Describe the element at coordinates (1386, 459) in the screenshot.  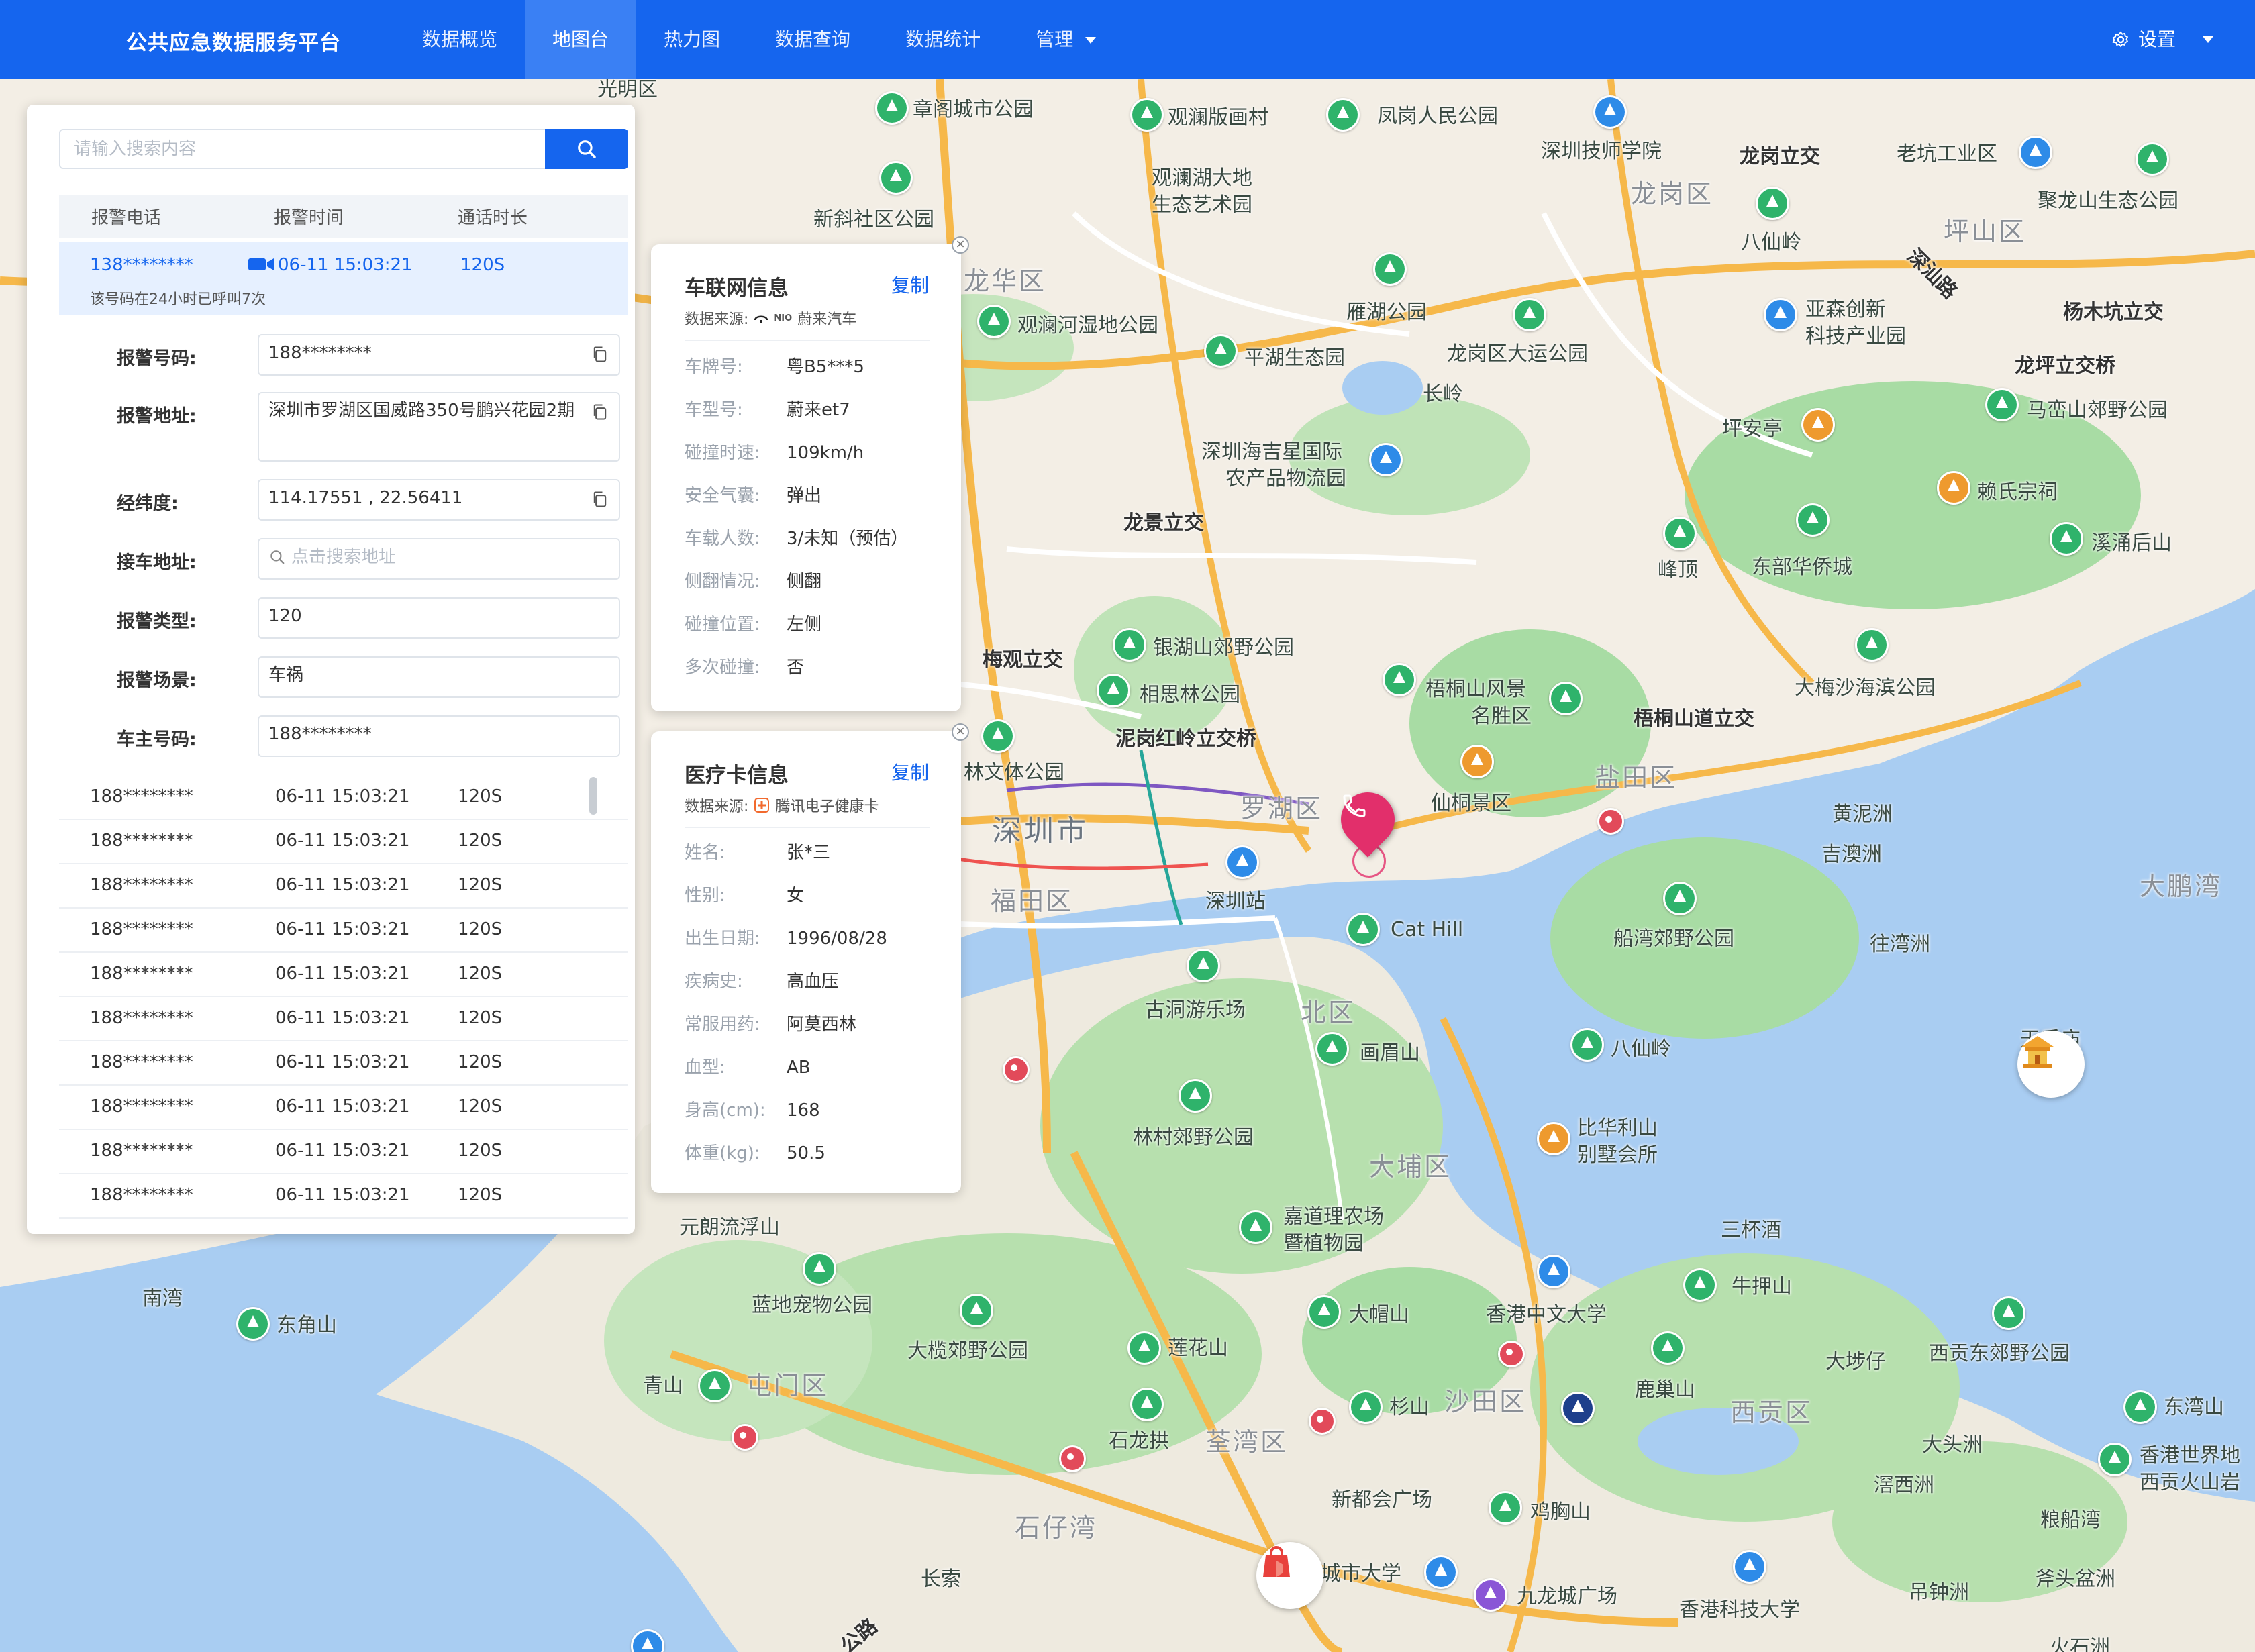
I see `logistics-marker` at that location.